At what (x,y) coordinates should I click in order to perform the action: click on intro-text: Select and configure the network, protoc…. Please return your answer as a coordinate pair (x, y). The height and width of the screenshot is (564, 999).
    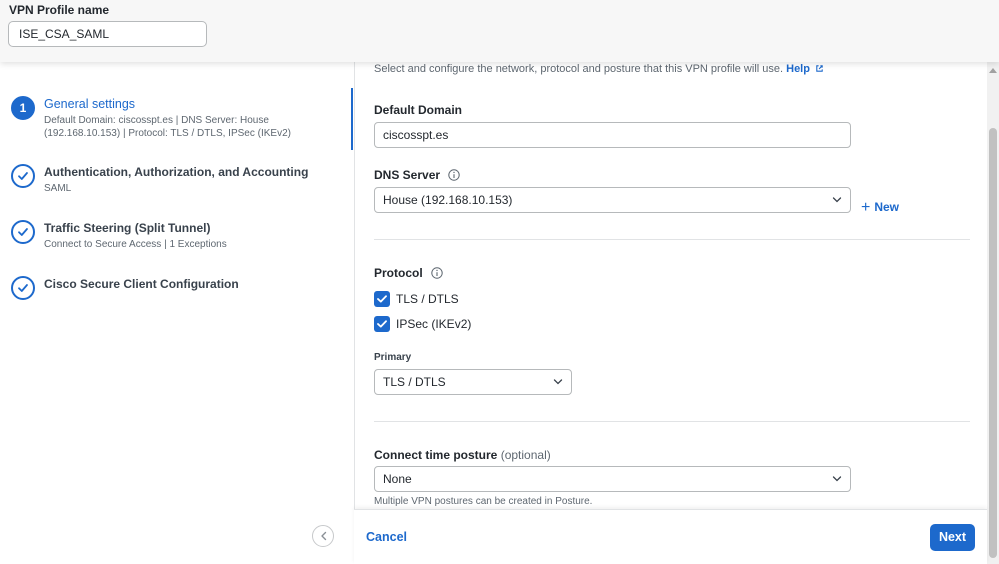
    Looking at the image, I should click on (599, 69).